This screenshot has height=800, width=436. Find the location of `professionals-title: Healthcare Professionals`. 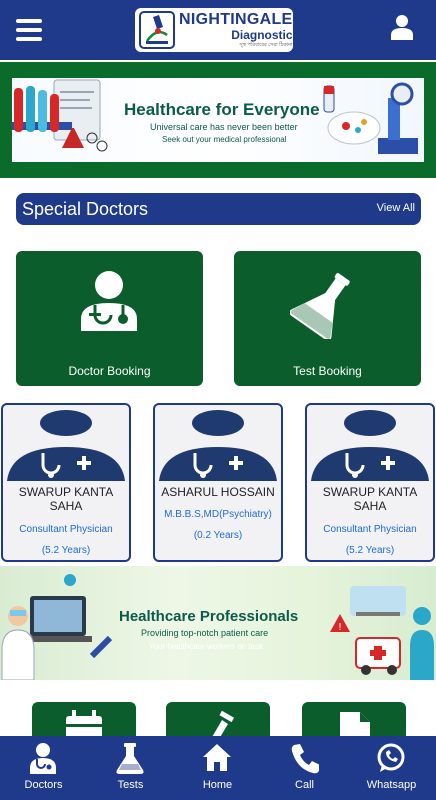

professionals-title: Healthcare Professionals is located at coordinates (209, 616).